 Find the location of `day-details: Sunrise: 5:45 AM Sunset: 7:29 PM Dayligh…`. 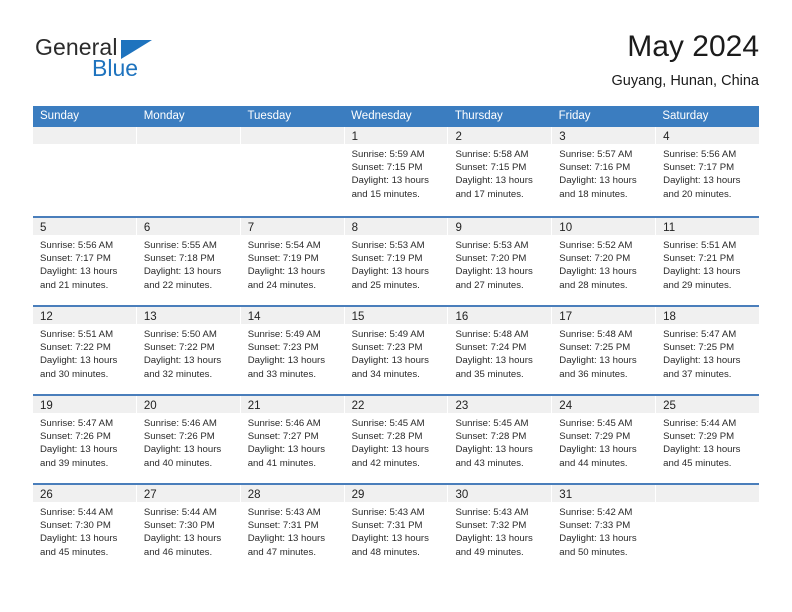

day-details: Sunrise: 5:45 AM Sunset: 7:29 PM Dayligh… is located at coordinates (603, 441).